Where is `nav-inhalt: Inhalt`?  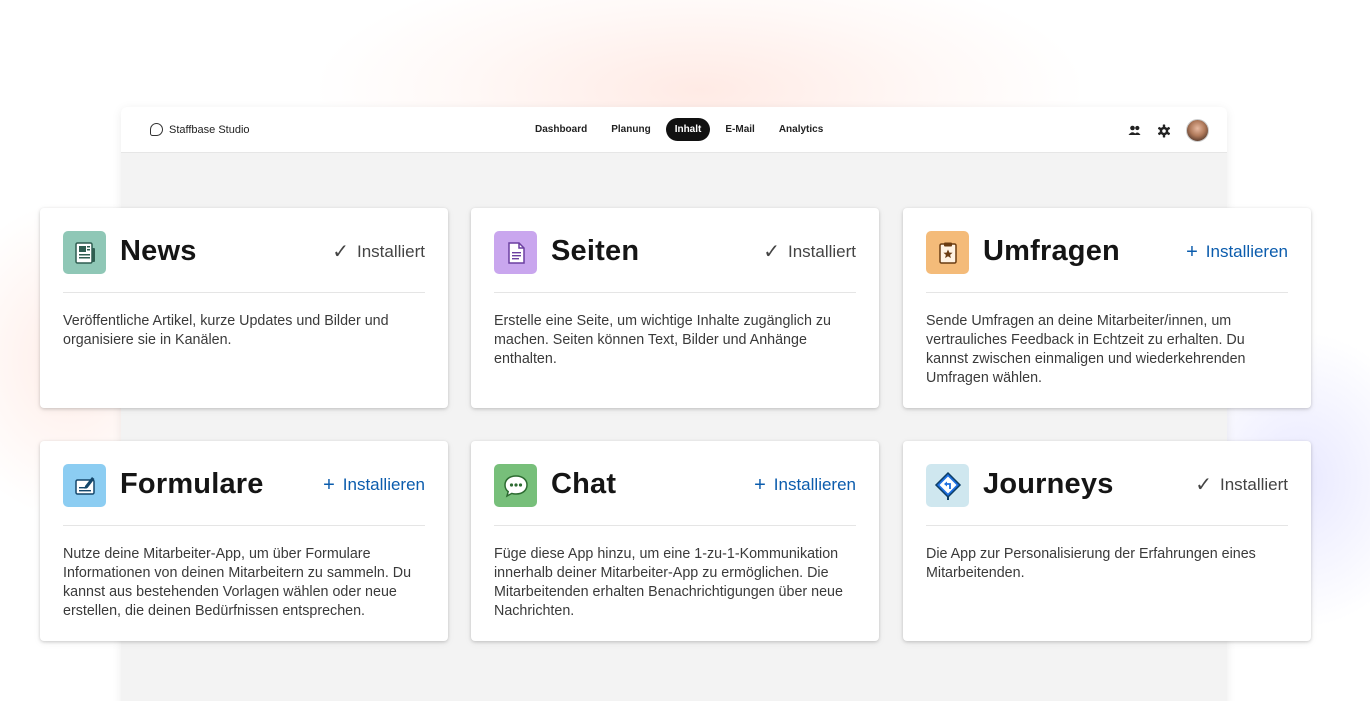
nav-inhalt: Inhalt is located at coordinates (688, 129).